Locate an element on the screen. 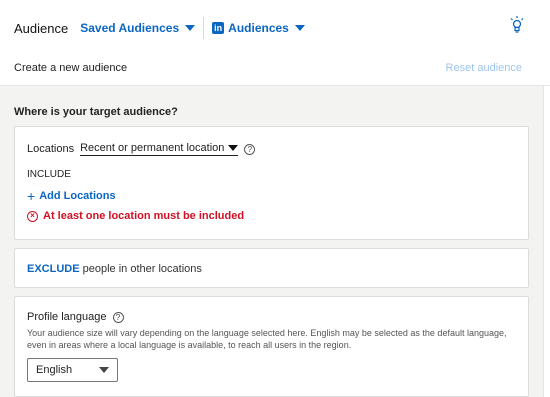  add-locations-button: + Add Locations is located at coordinates (71, 195).